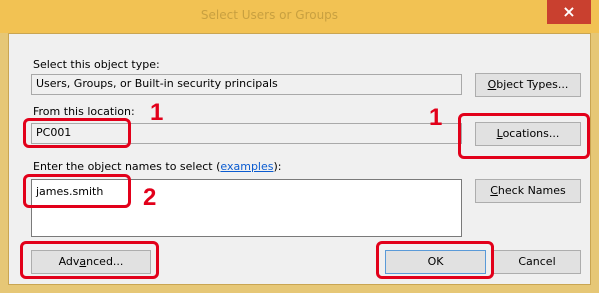  Describe the element at coordinates (537, 262) in the screenshot. I see `cancel-button: Cancel` at that location.